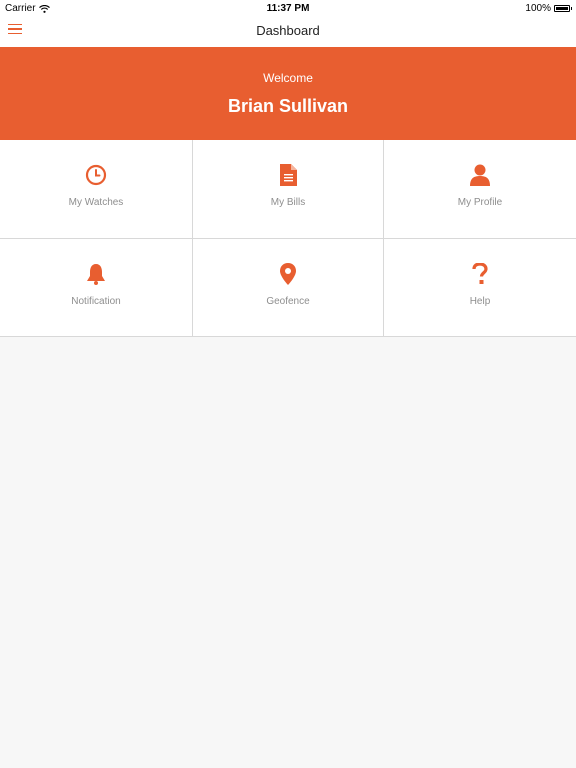 This screenshot has width=576, height=768. What do you see at coordinates (288, 106) in the screenshot?
I see `user-name: Brian Sullivan` at bounding box center [288, 106].